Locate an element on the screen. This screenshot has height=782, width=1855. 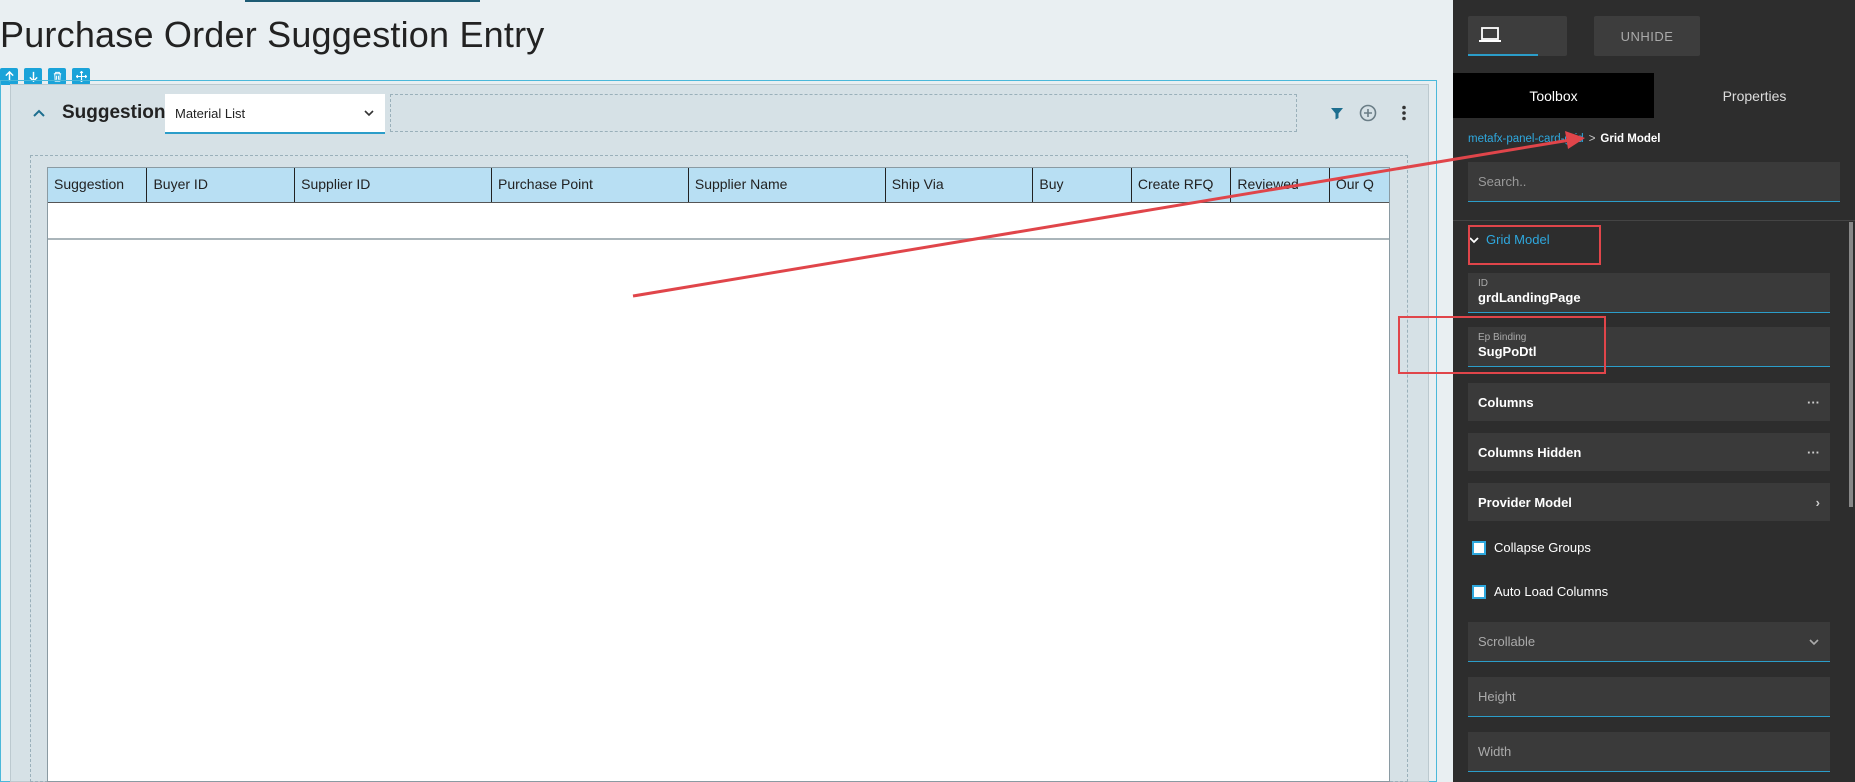
page-title: Purchase Order Suggestion Entry is located at coordinates (272, 34).